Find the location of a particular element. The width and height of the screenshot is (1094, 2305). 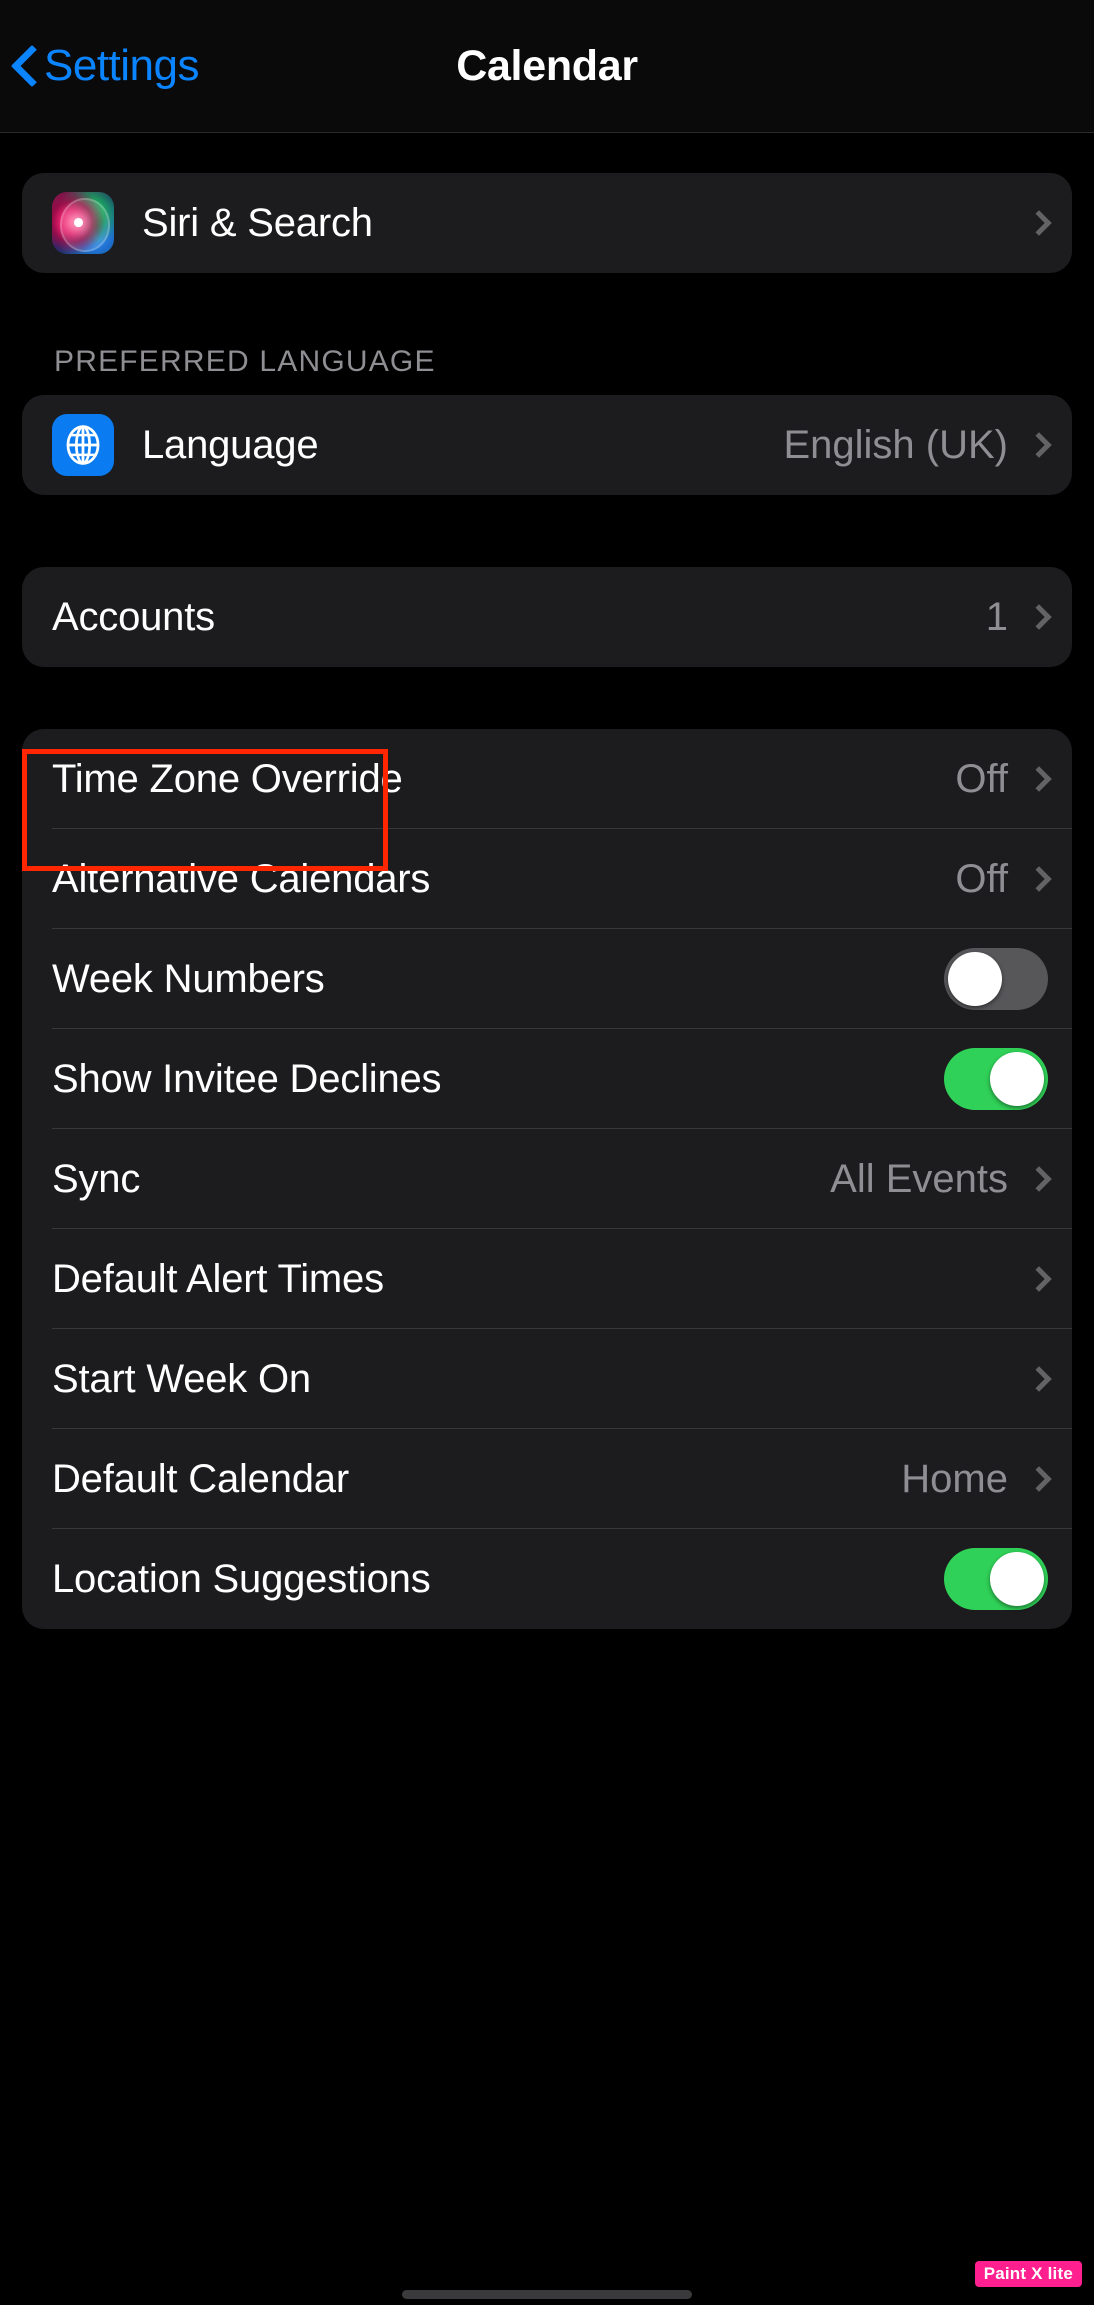

list-item-label: Sync is located at coordinates (96, 1178).